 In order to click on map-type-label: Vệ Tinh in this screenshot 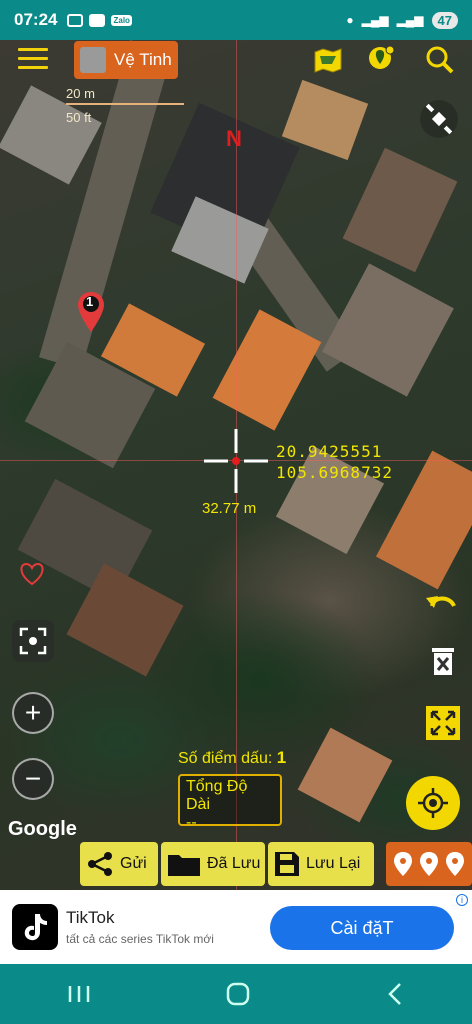, I will do `click(143, 59)`.